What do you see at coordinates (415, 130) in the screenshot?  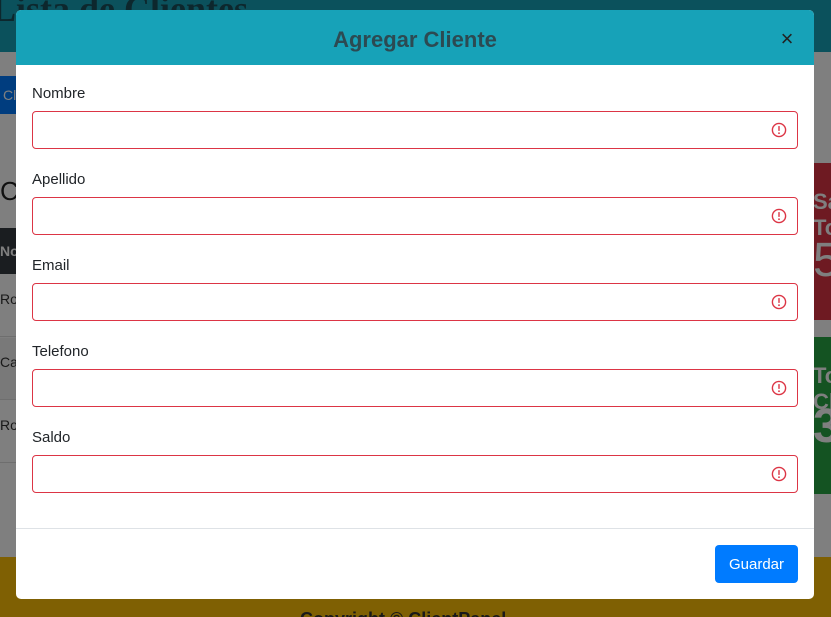 I see `nombre-input` at bounding box center [415, 130].